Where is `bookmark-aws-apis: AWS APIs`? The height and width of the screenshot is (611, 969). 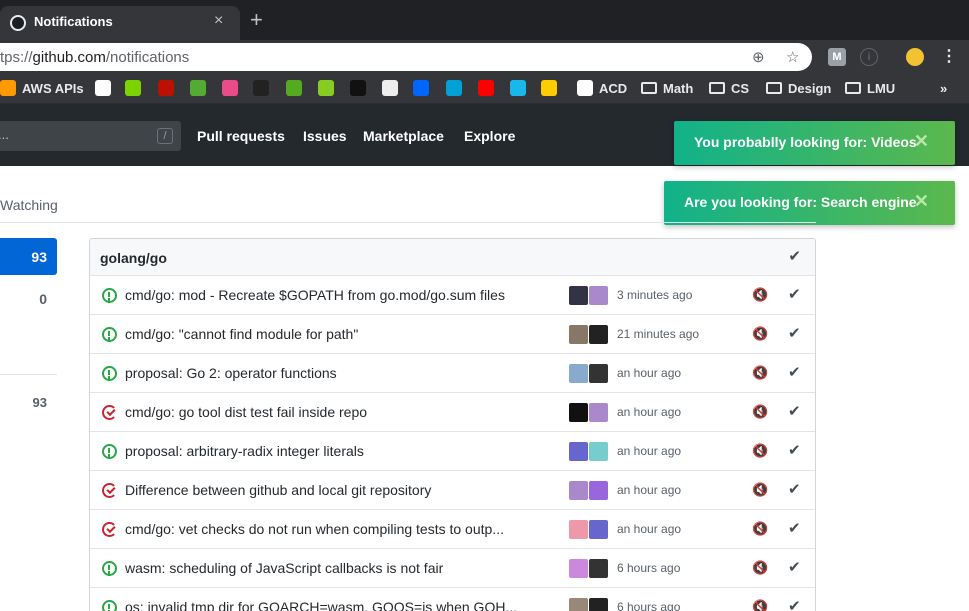 bookmark-aws-apis: AWS APIs is located at coordinates (42, 88).